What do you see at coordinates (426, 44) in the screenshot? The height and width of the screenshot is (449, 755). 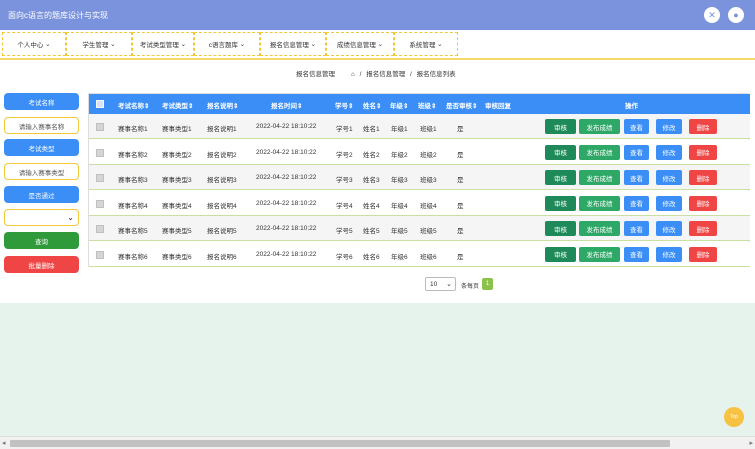 I see `nav-item-system-management: 系统管理 ⌄` at bounding box center [426, 44].